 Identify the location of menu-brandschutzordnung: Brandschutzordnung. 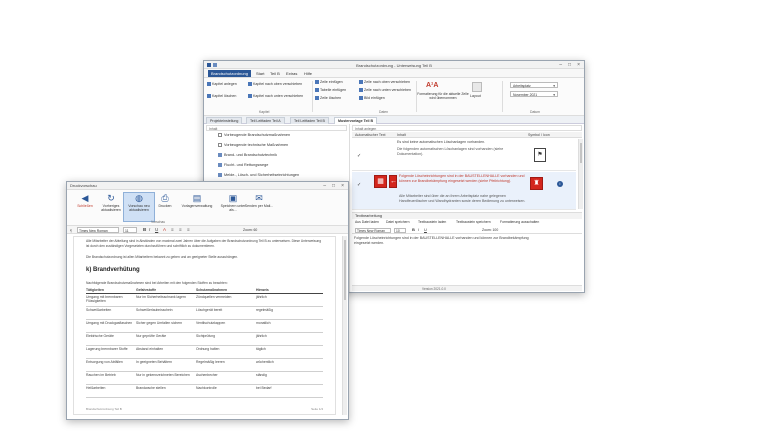
(229, 73).